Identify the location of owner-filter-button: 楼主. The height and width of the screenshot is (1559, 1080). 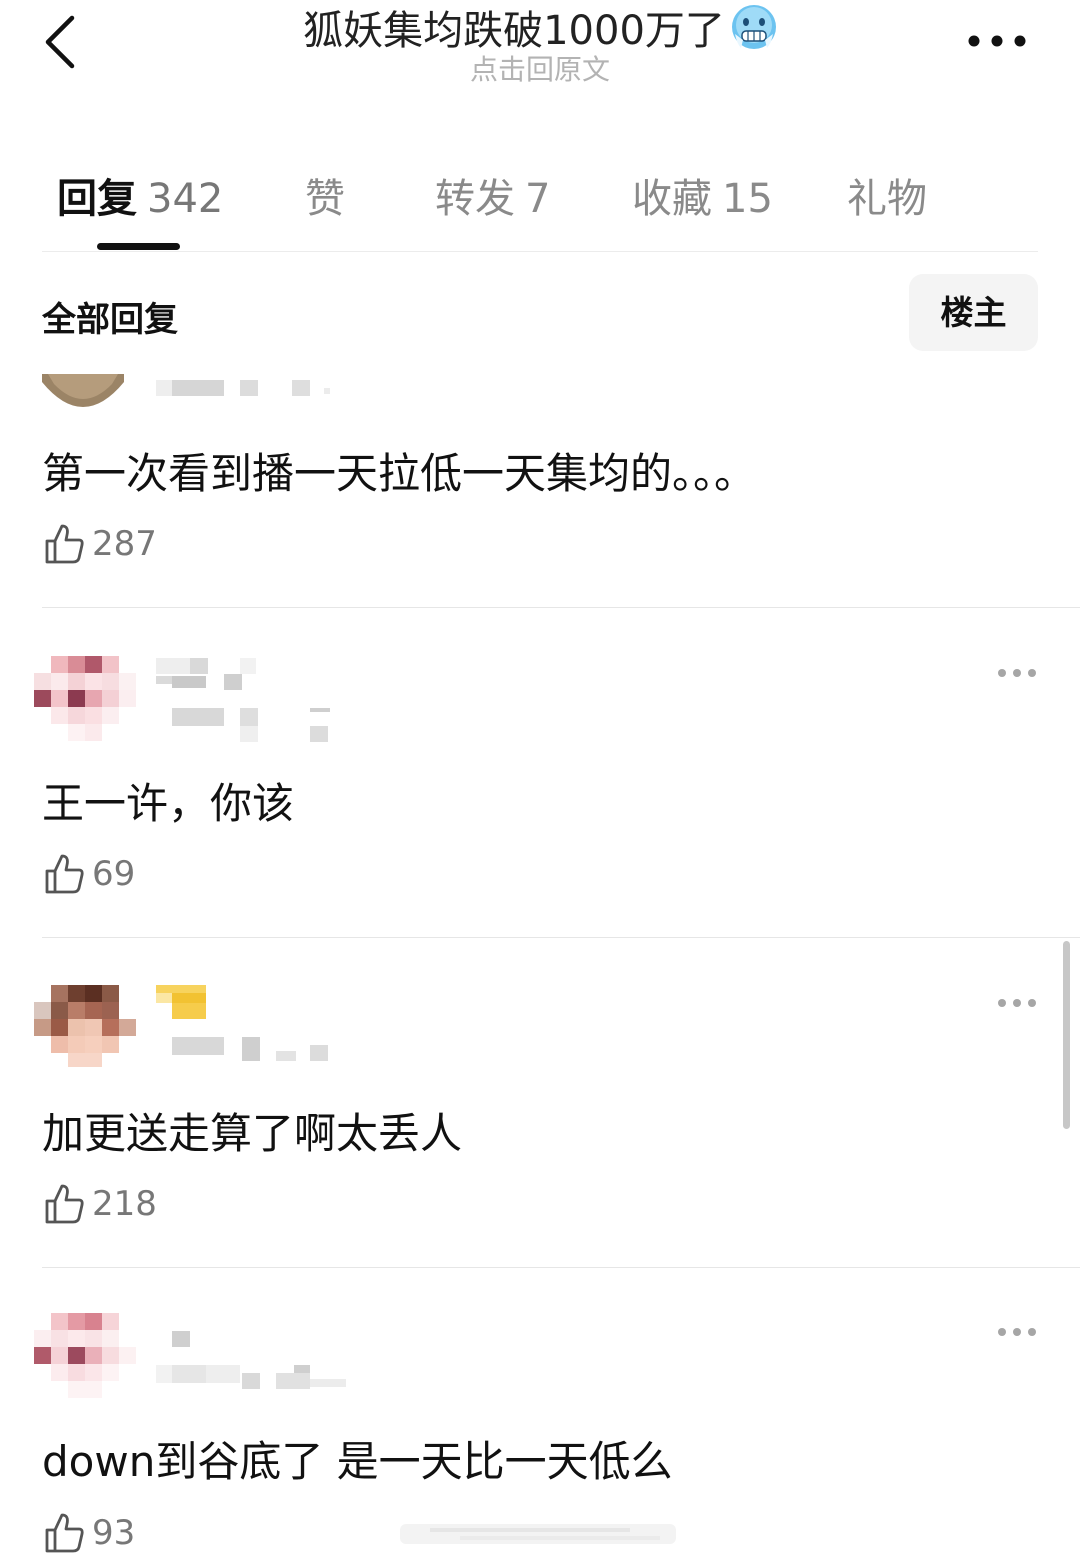
(973, 312).